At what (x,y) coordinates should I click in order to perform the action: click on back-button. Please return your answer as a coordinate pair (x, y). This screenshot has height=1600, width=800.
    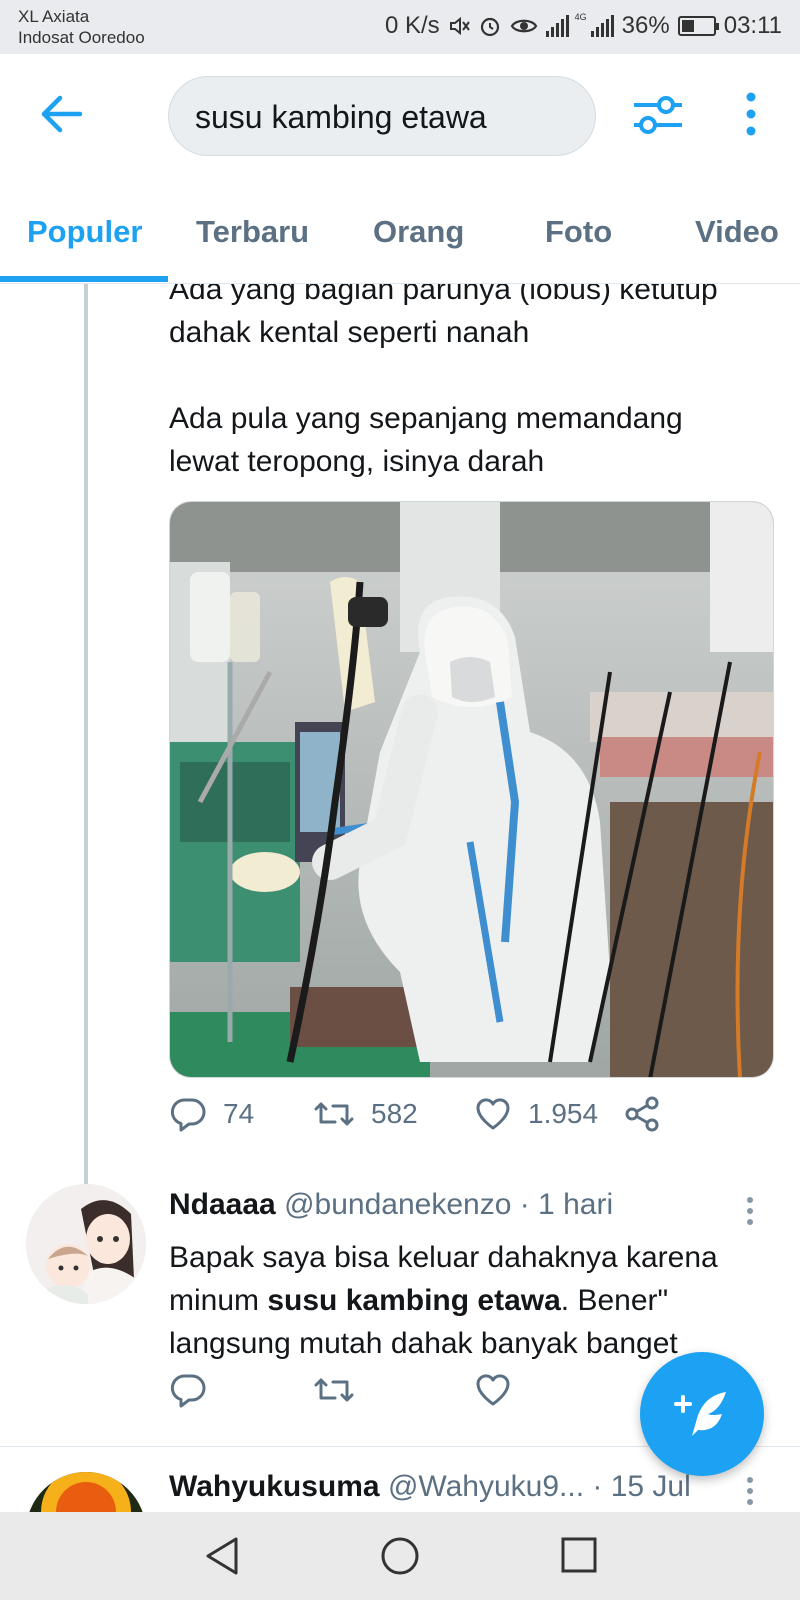
    Looking at the image, I should click on (61, 114).